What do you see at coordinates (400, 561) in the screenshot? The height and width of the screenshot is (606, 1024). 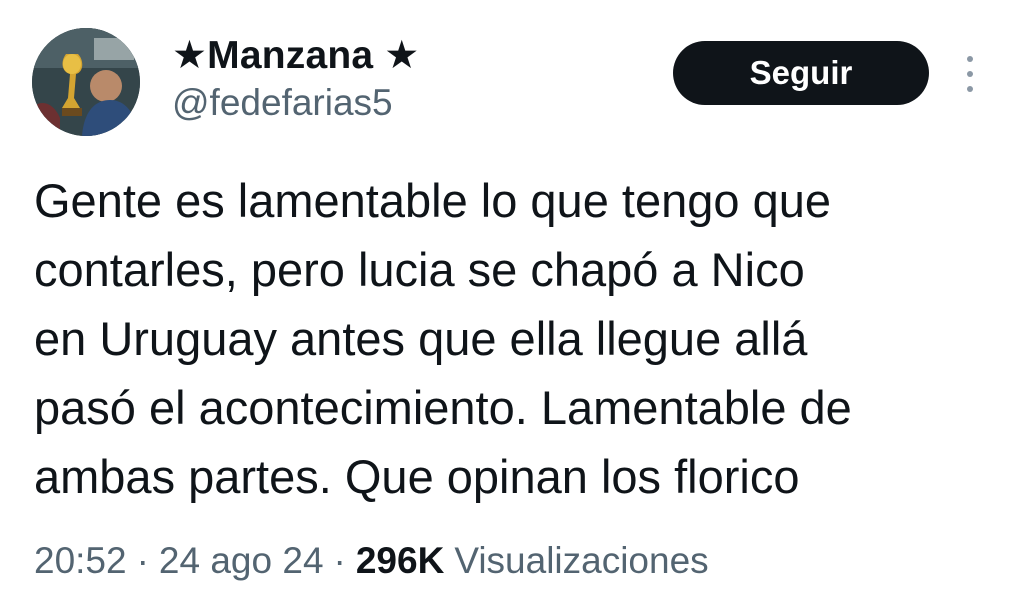 I see `views-count: 296K` at bounding box center [400, 561].